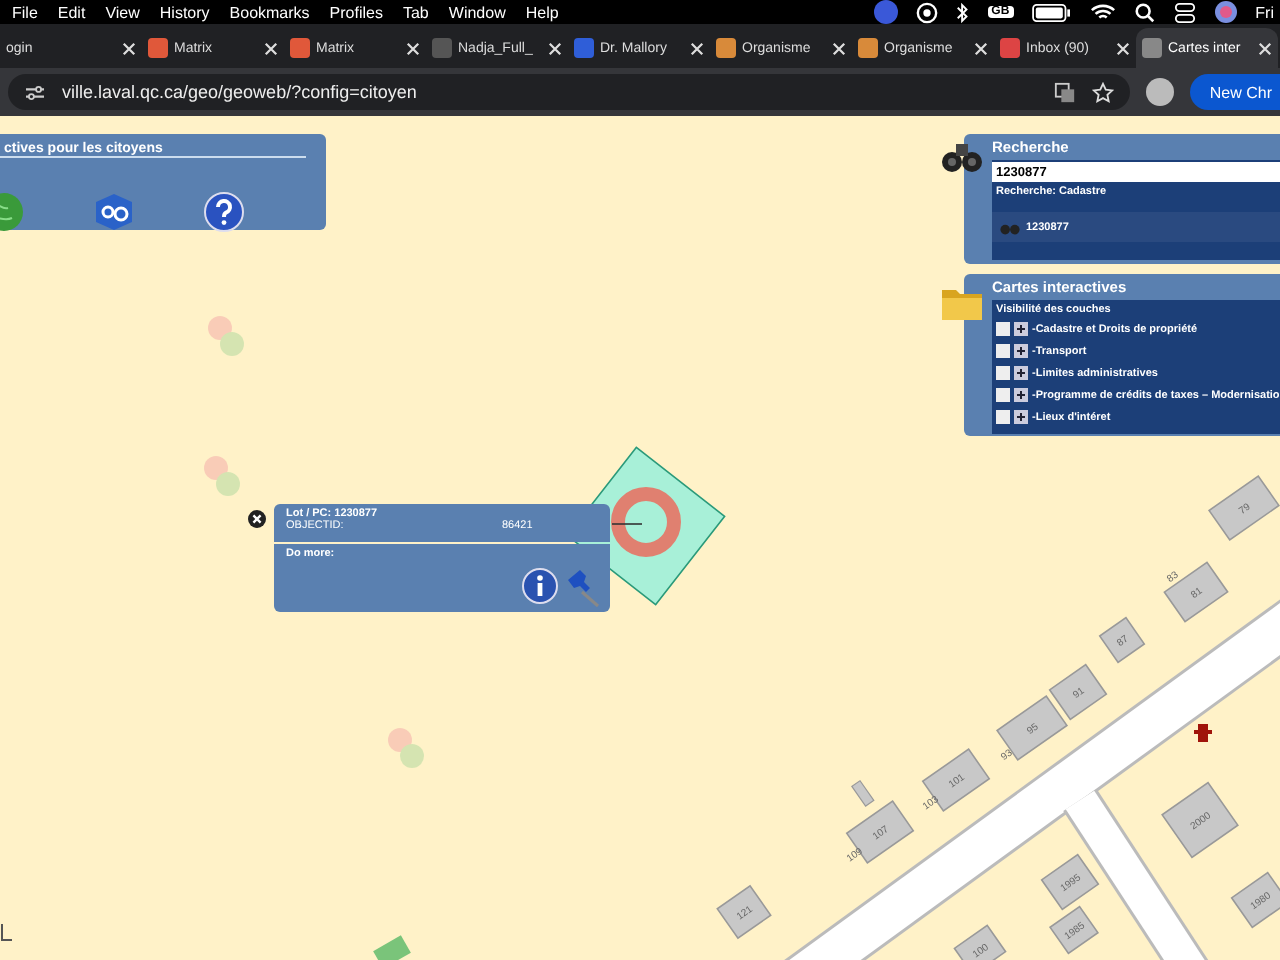 The width and height of the screenshot is (1280, 960). Describe the element at coordinates (356, 12) in the screenshot. I see `menu-item: Profiles` at that location.